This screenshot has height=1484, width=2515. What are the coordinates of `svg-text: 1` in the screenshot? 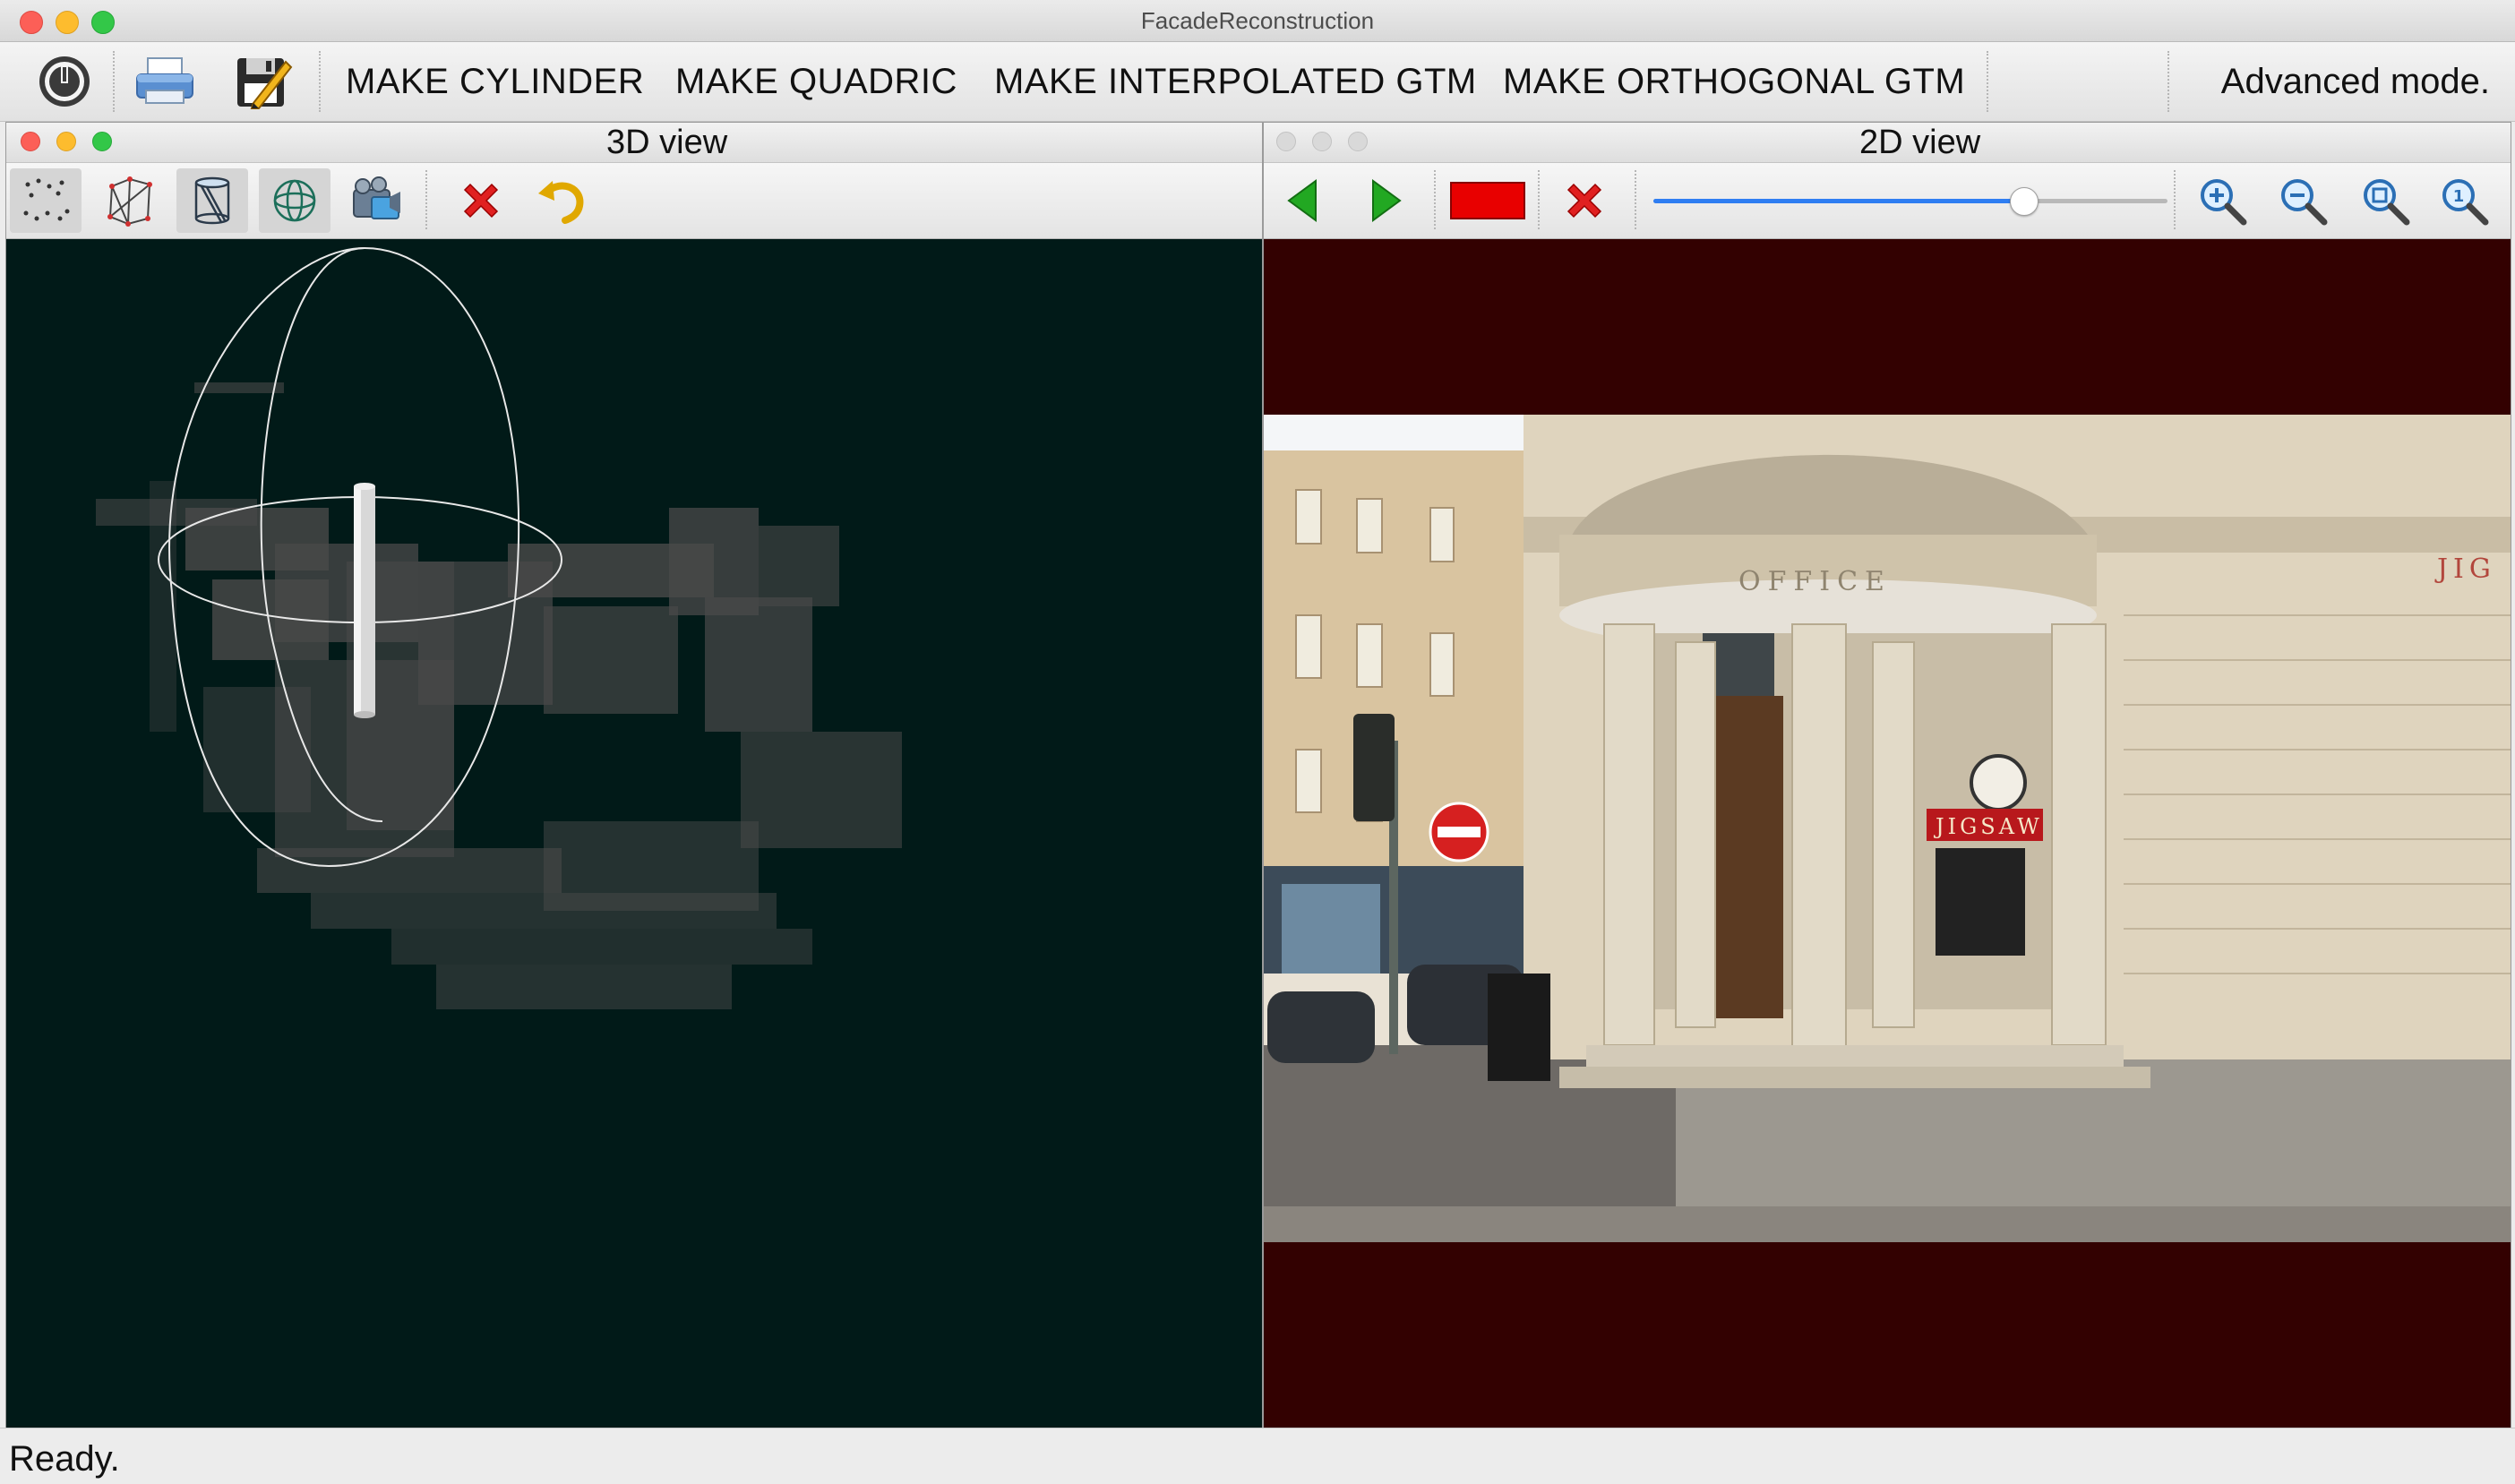 It's located at (2459, 196).